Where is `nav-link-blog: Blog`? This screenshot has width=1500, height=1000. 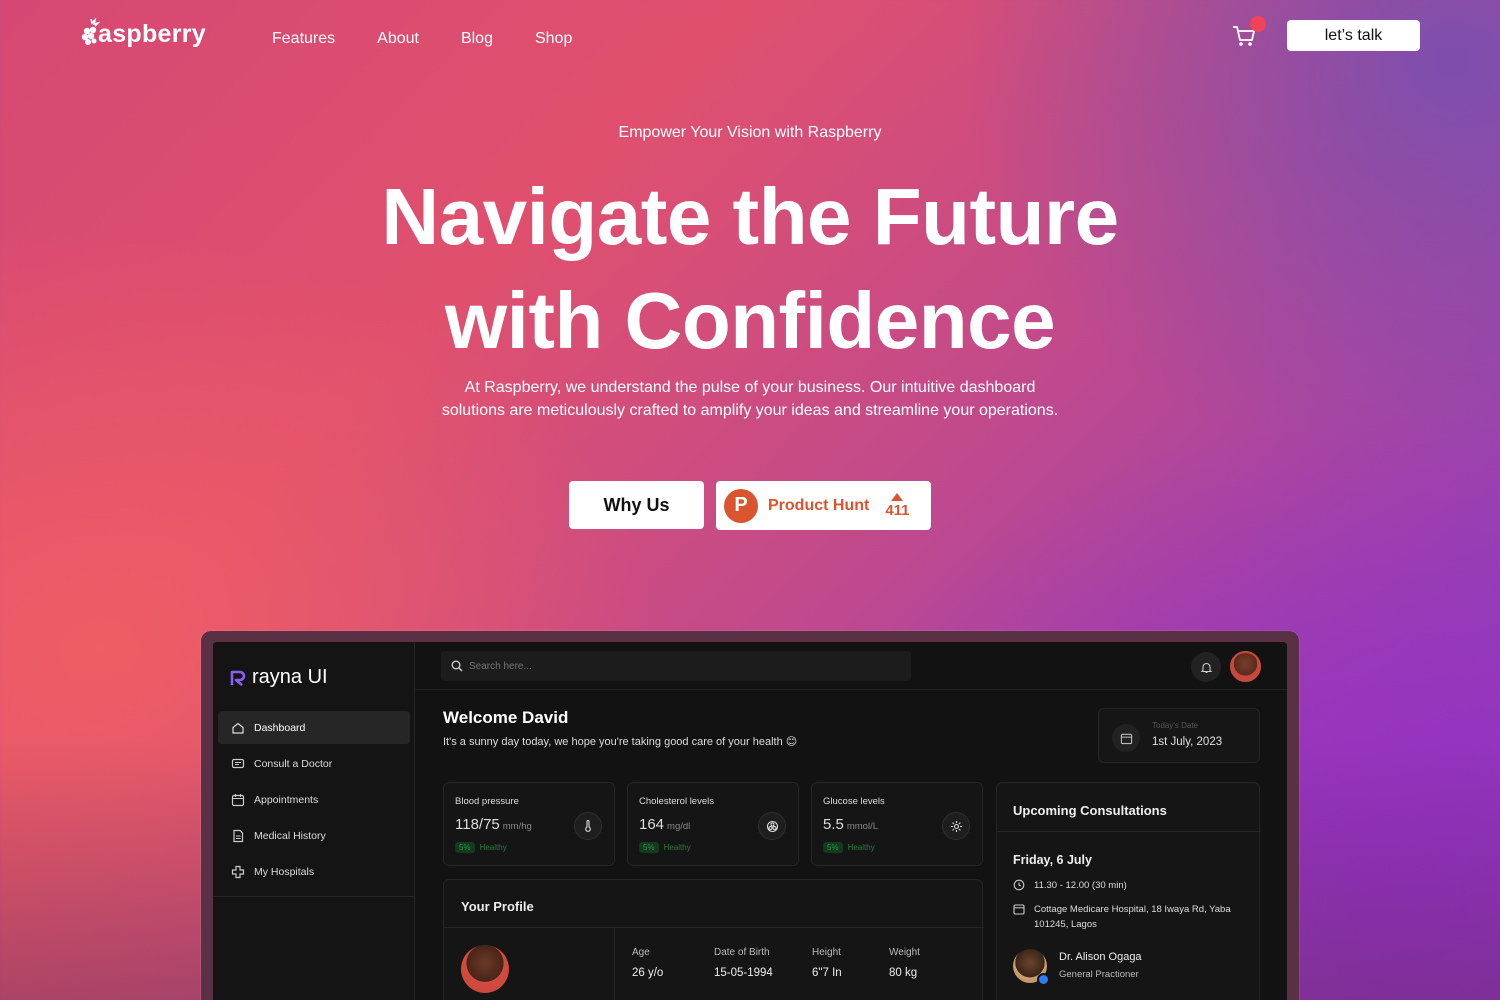
nav-link-blog: Blog is located at coordinates (477, 39).